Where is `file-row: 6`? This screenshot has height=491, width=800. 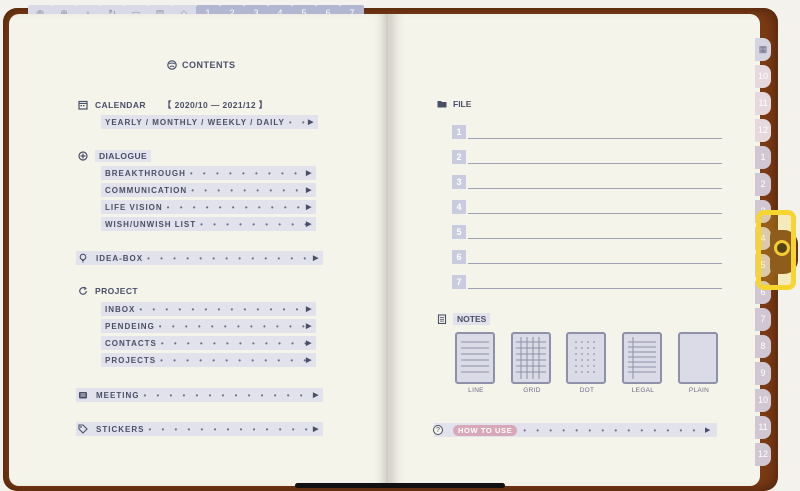
file-row: 6 is located at coordinates (587, 257).